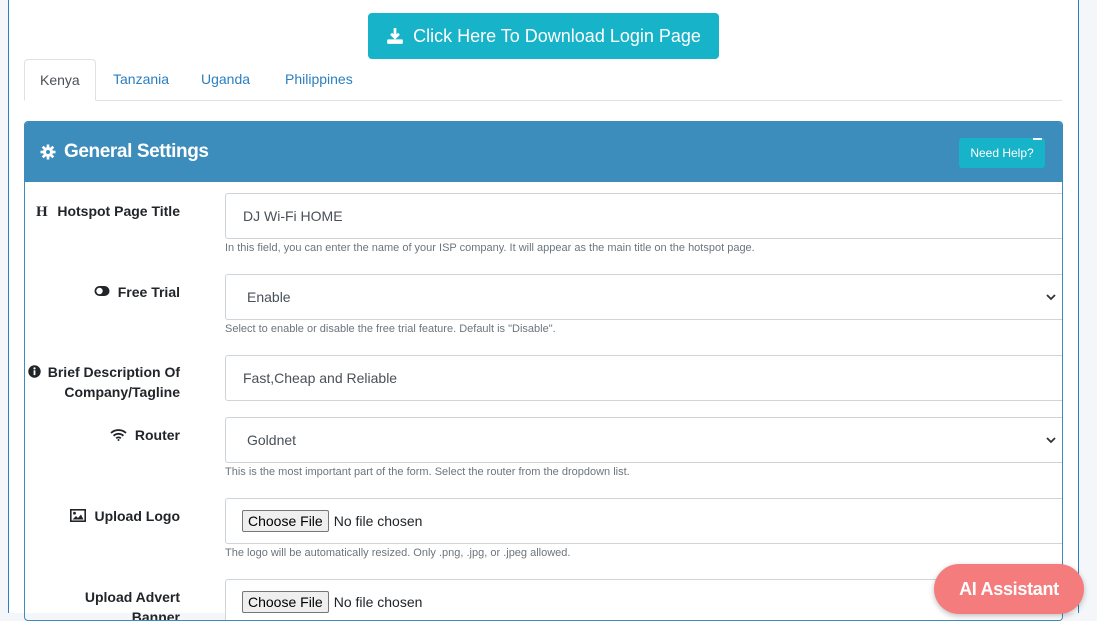 The image size is (1097, 621). Describe the element at coordinates (643, 521) in the screenshot. I see `upload-logo-input: Choose File No file chosen` at that location.